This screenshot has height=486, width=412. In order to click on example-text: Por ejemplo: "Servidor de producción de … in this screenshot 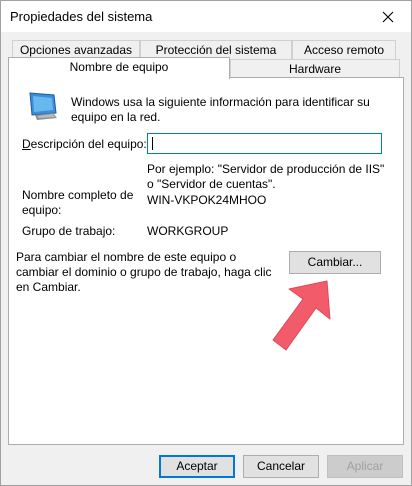, I will do `click(266, 176)`.